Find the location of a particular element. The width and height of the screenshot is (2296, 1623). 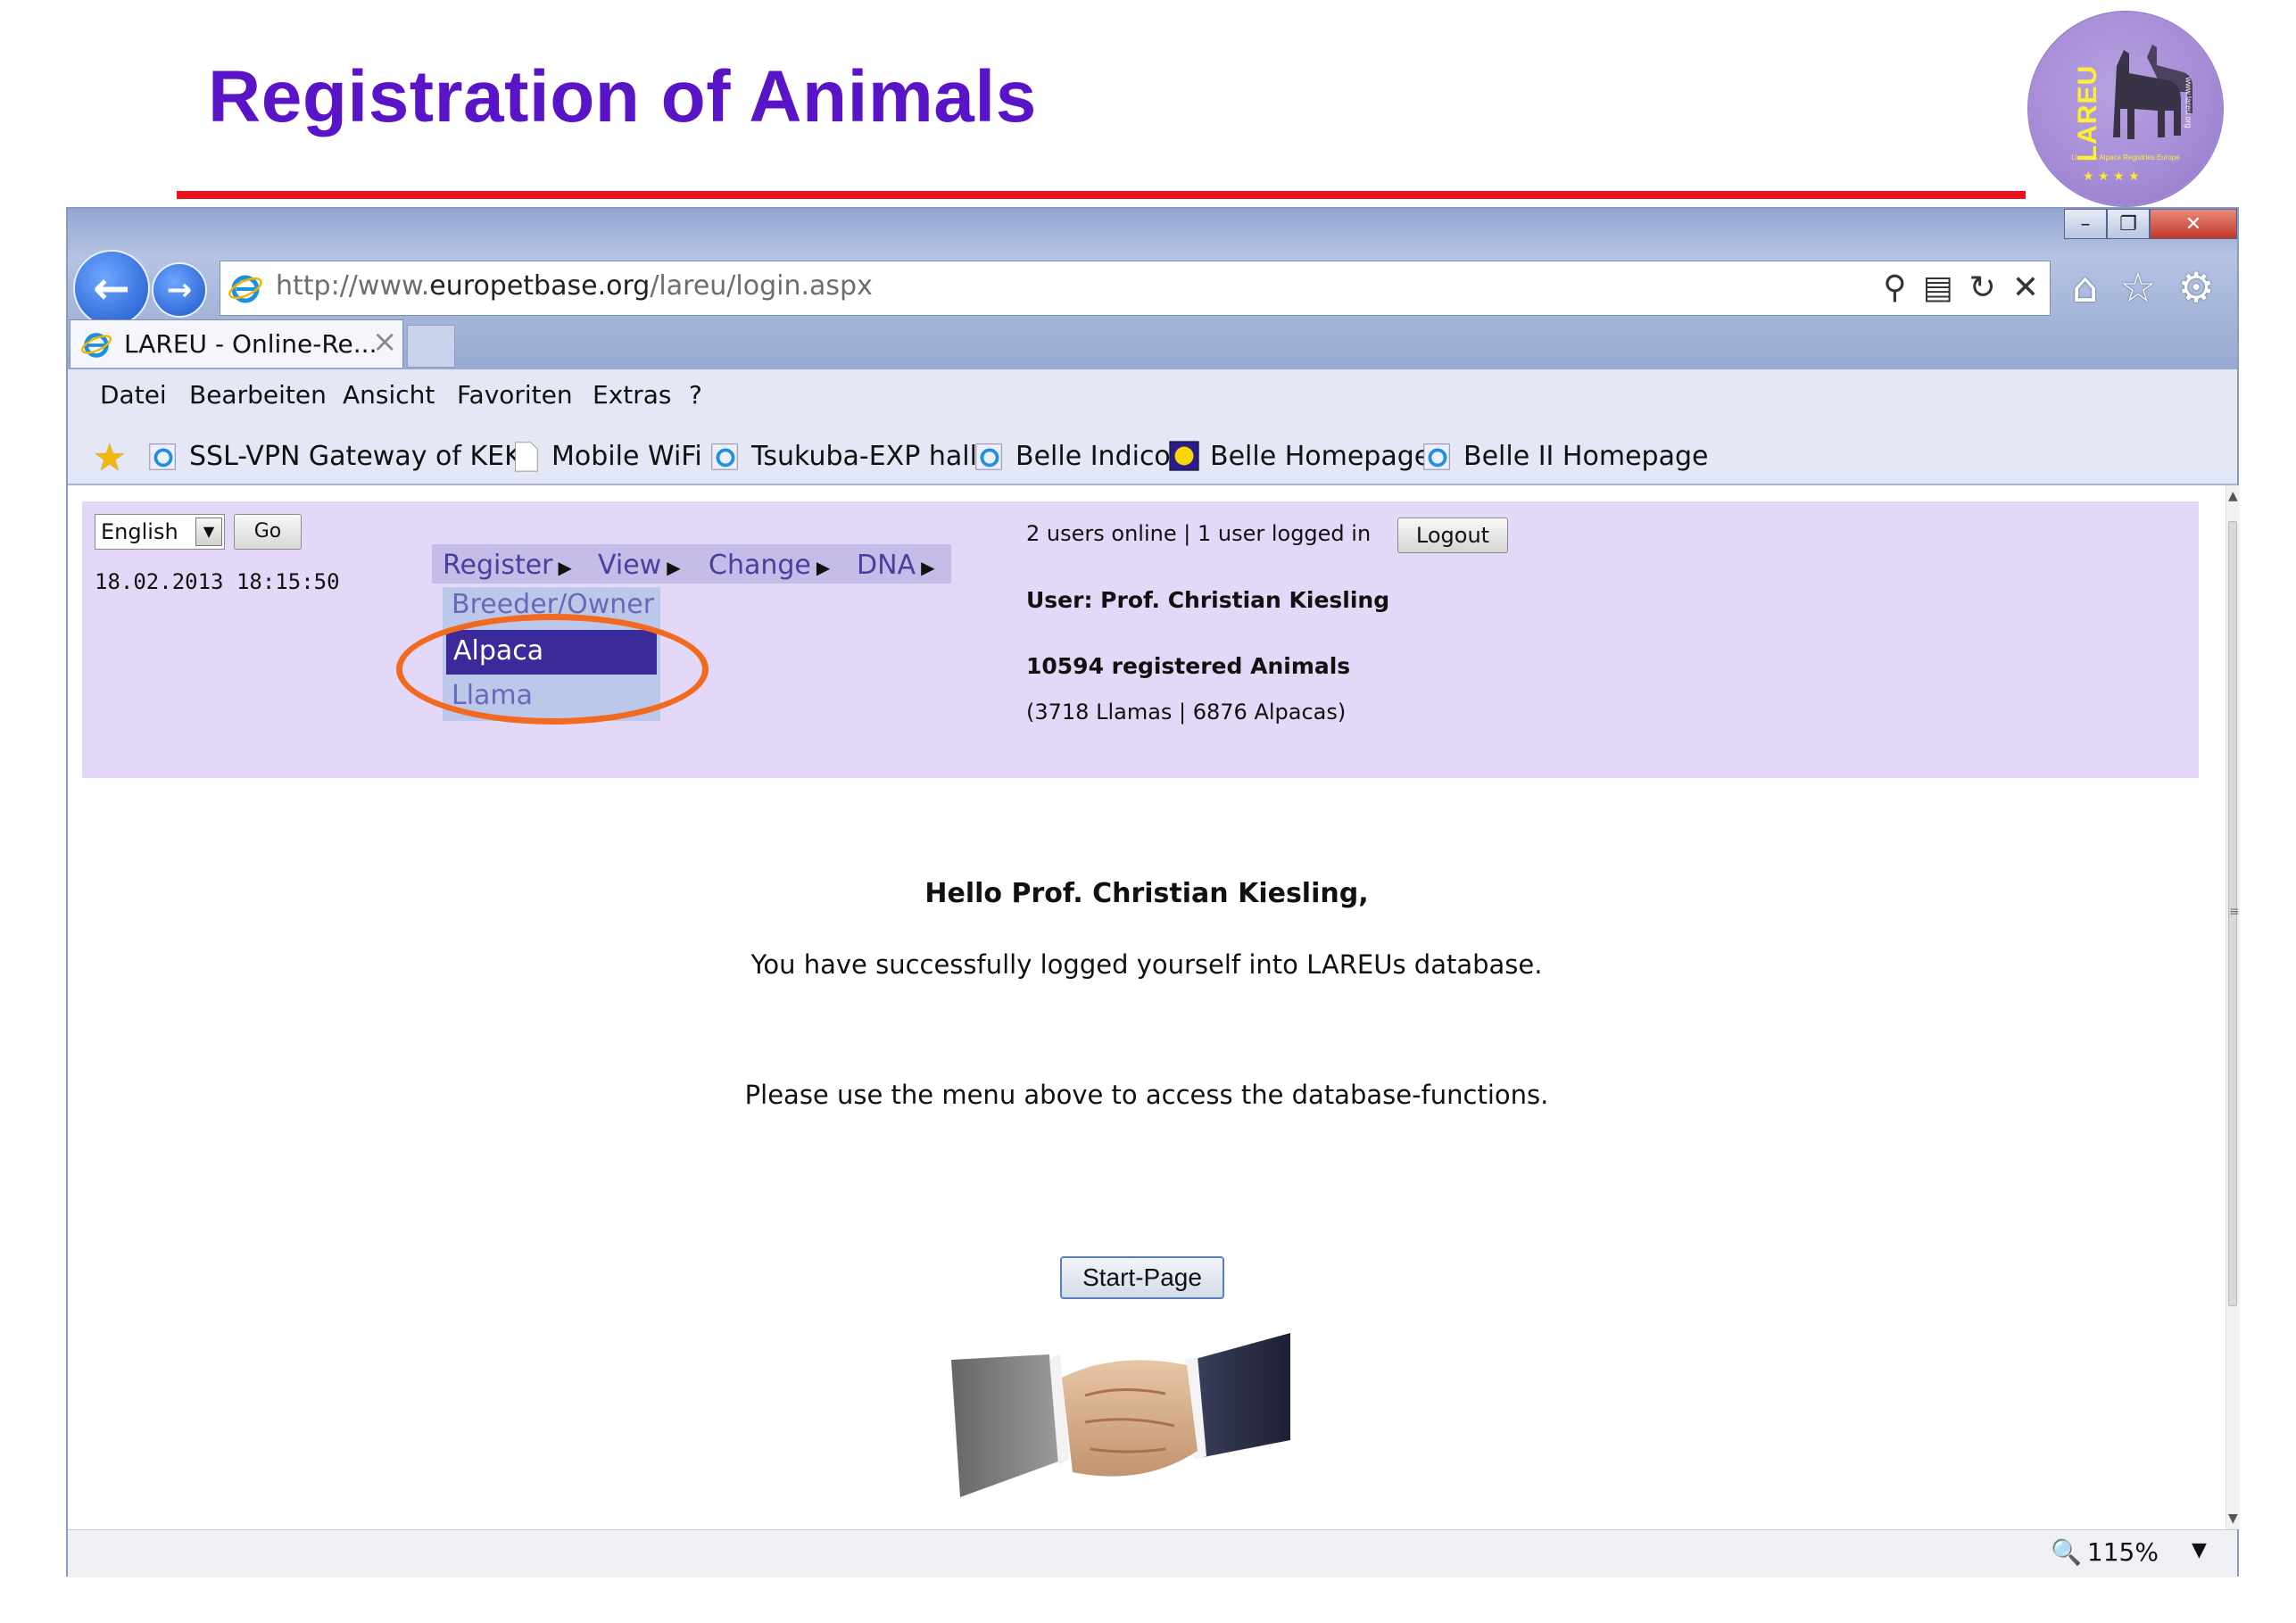

tab-close-icon: × is located at coordinates (385, 342).